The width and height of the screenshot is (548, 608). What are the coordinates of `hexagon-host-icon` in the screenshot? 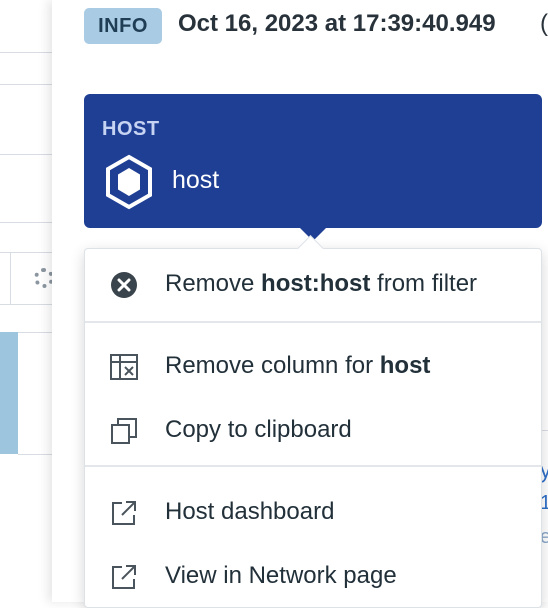 It's located at (129, 182).